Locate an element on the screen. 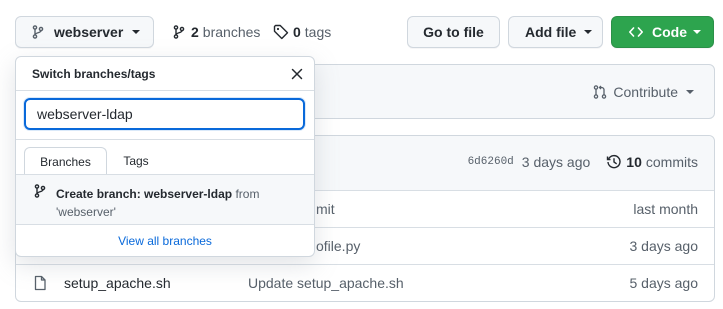 Image resolution: width=723 pixels, height=309 pixels. code-icon is located at coordinates (636, 32).